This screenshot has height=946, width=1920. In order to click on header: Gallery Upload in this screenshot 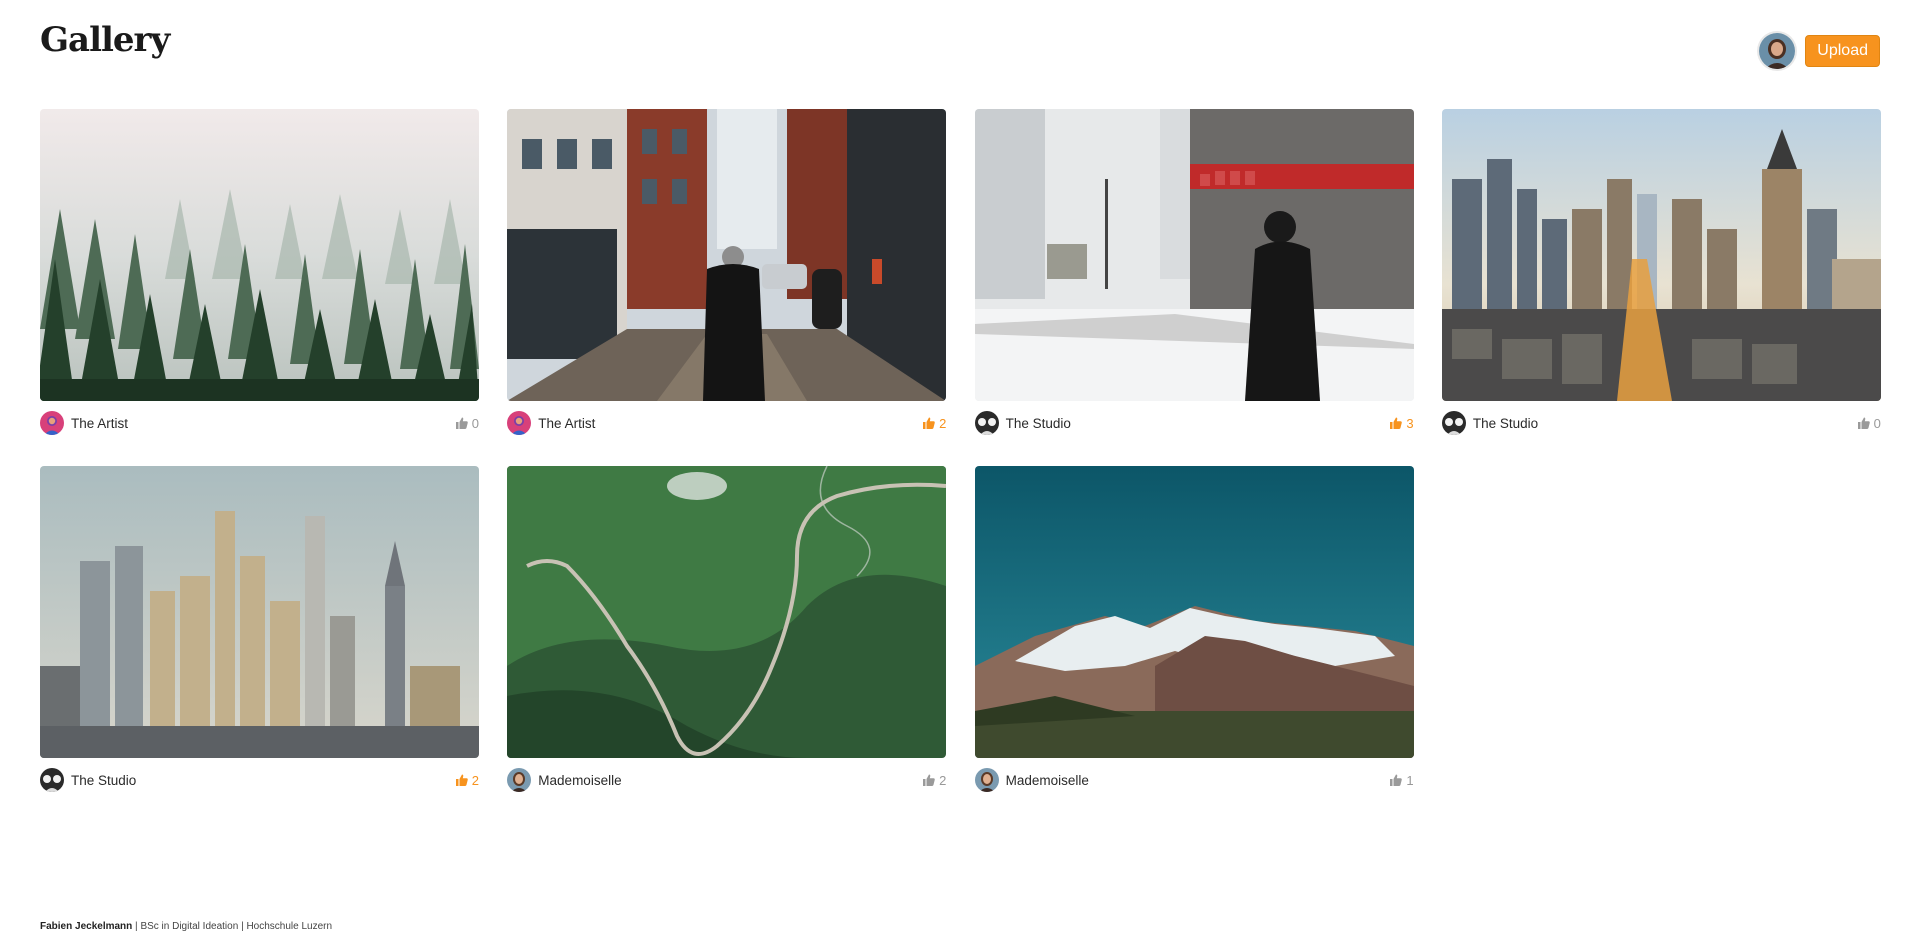, I will do `click(960, 50)`.